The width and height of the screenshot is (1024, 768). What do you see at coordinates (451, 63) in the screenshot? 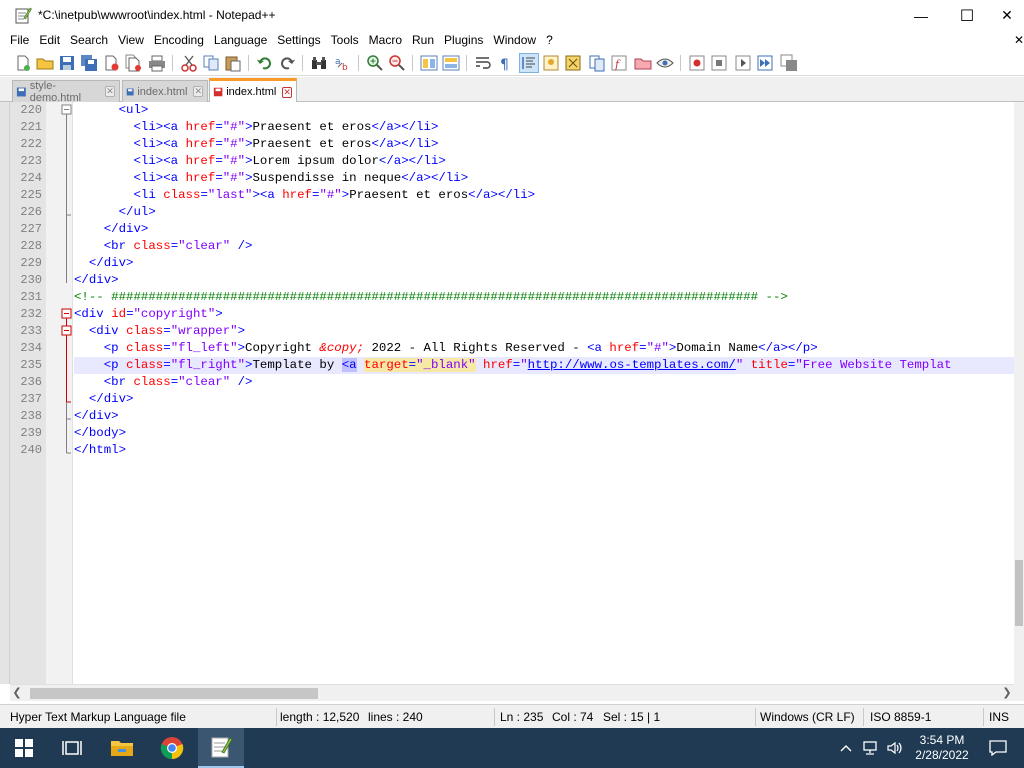
I see `sync-horizontal-button` at bounding box center [451, 63].